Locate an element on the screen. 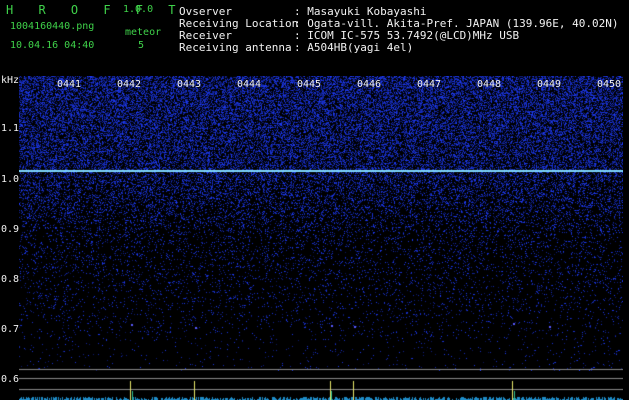 The image size is (629, 400). time-label-0449: 0449 is located at coordinates (549, 84).